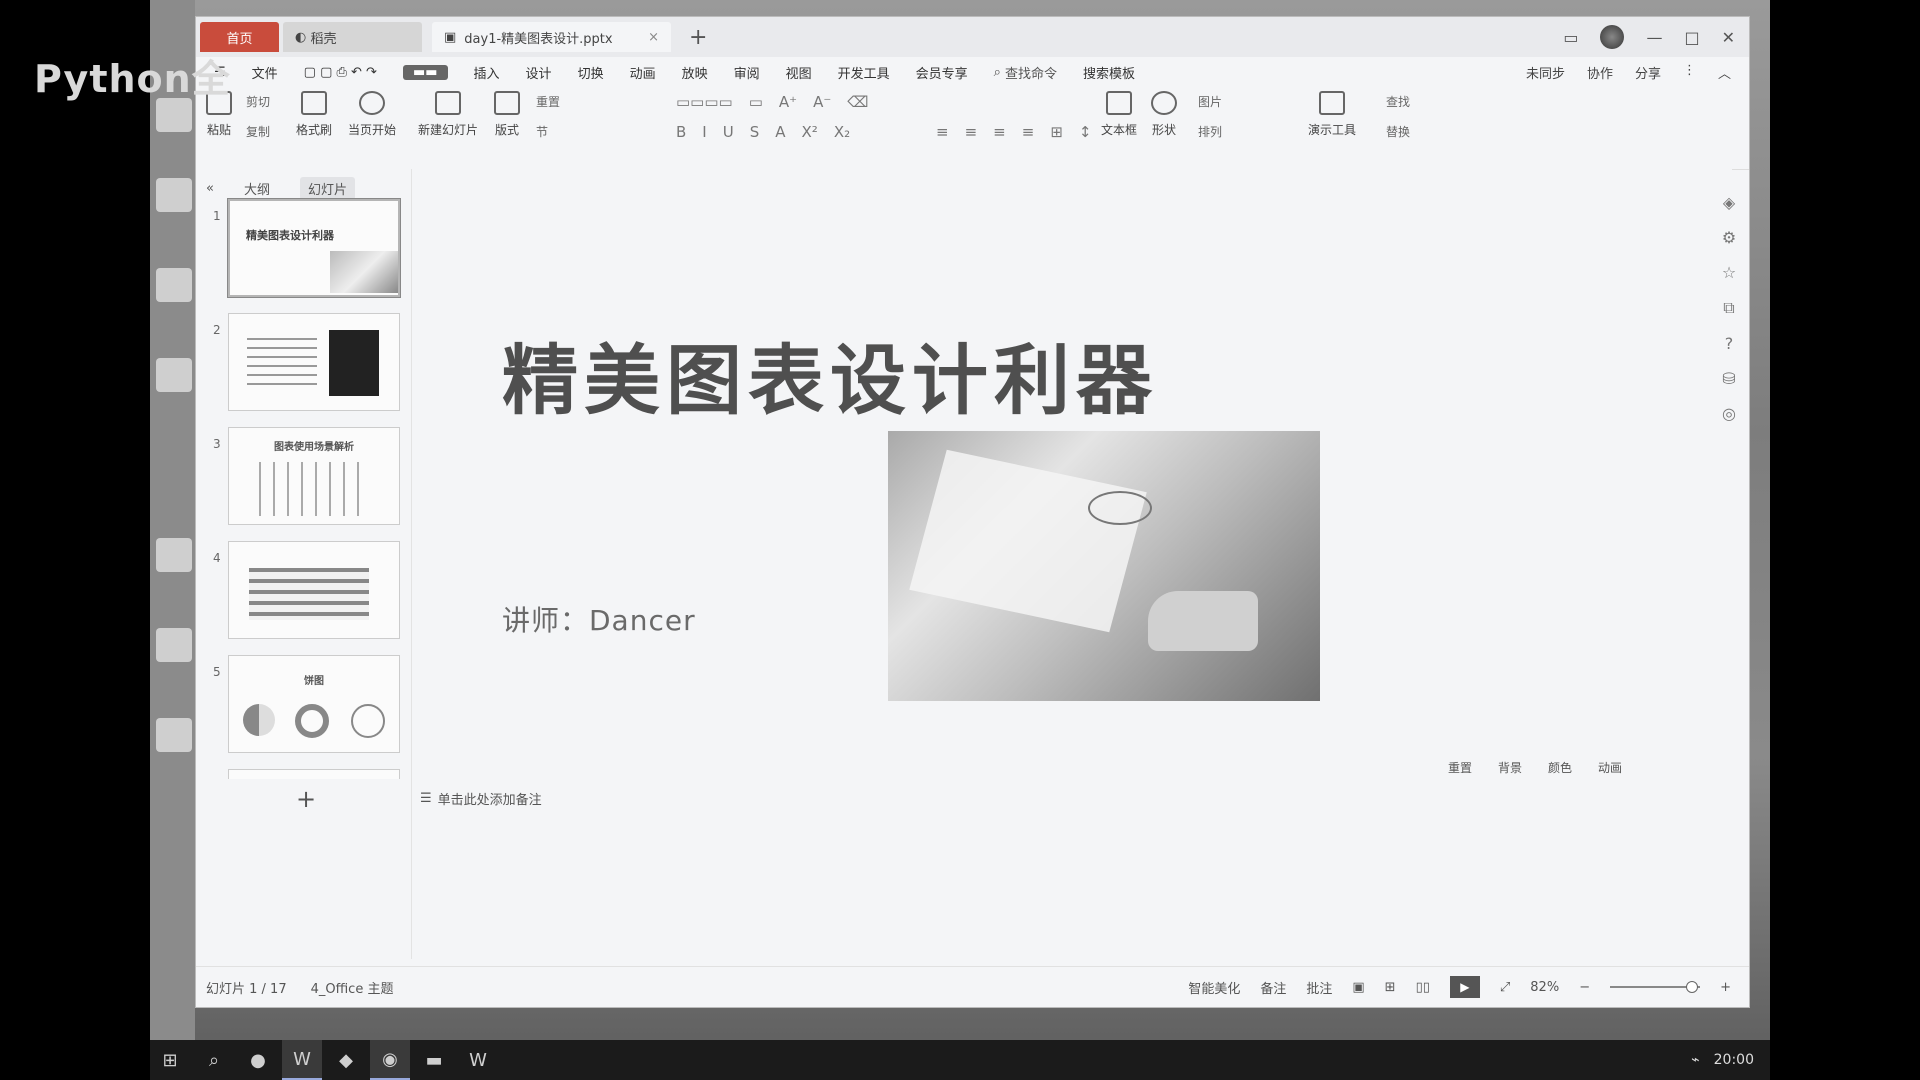  Describe the element at coordinates (1729, 202) in the screenshot. I see `design-icon: ◈` at that location.